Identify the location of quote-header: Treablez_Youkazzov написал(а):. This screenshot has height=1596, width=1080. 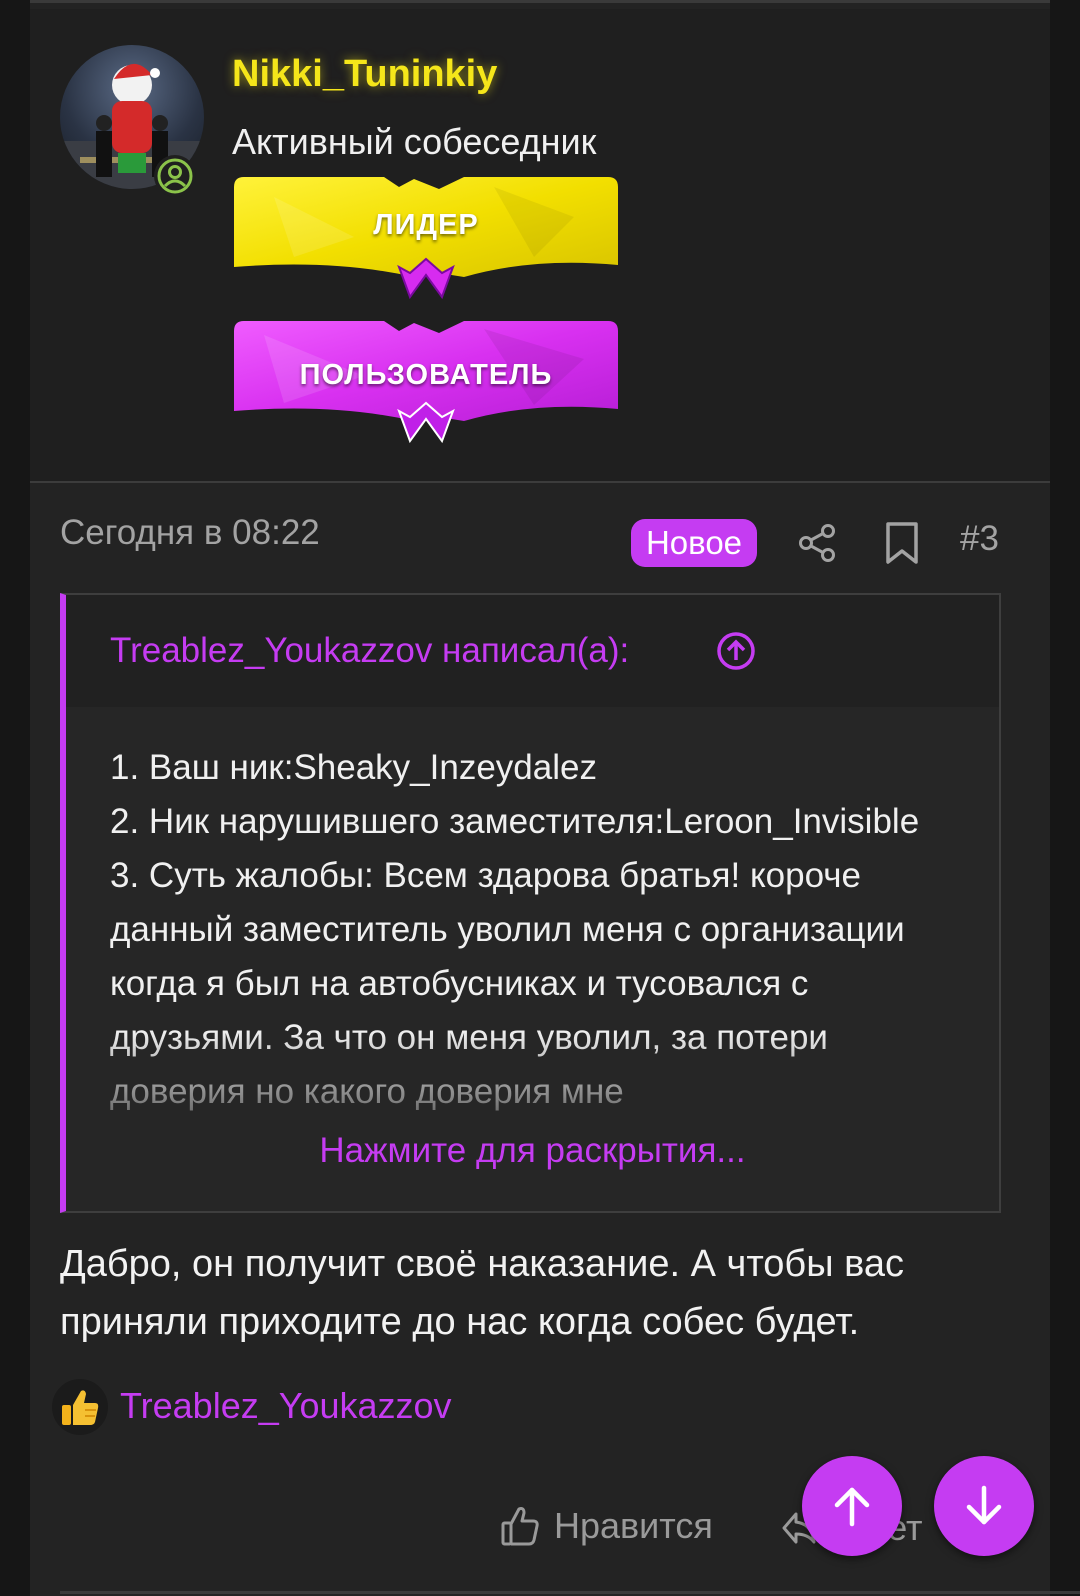
(532, 651).